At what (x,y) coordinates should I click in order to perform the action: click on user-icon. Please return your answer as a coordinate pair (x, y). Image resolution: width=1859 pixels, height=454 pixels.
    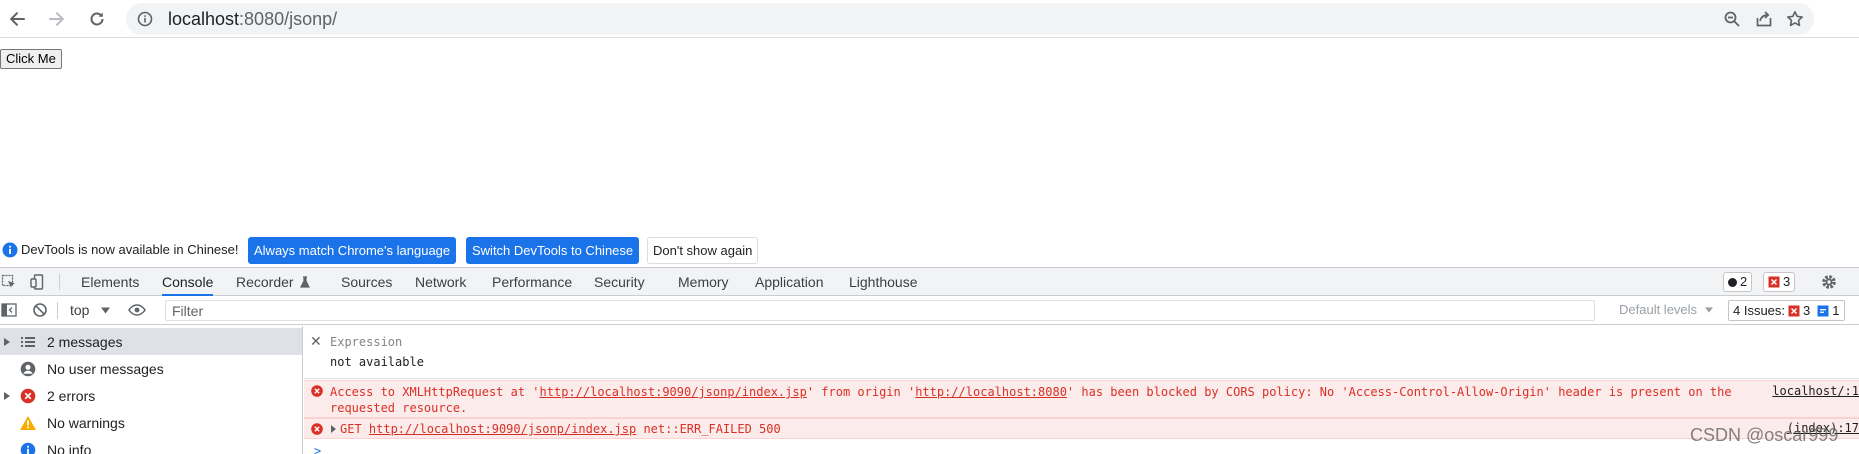
    Looking at the image, I should click on (28, 369).